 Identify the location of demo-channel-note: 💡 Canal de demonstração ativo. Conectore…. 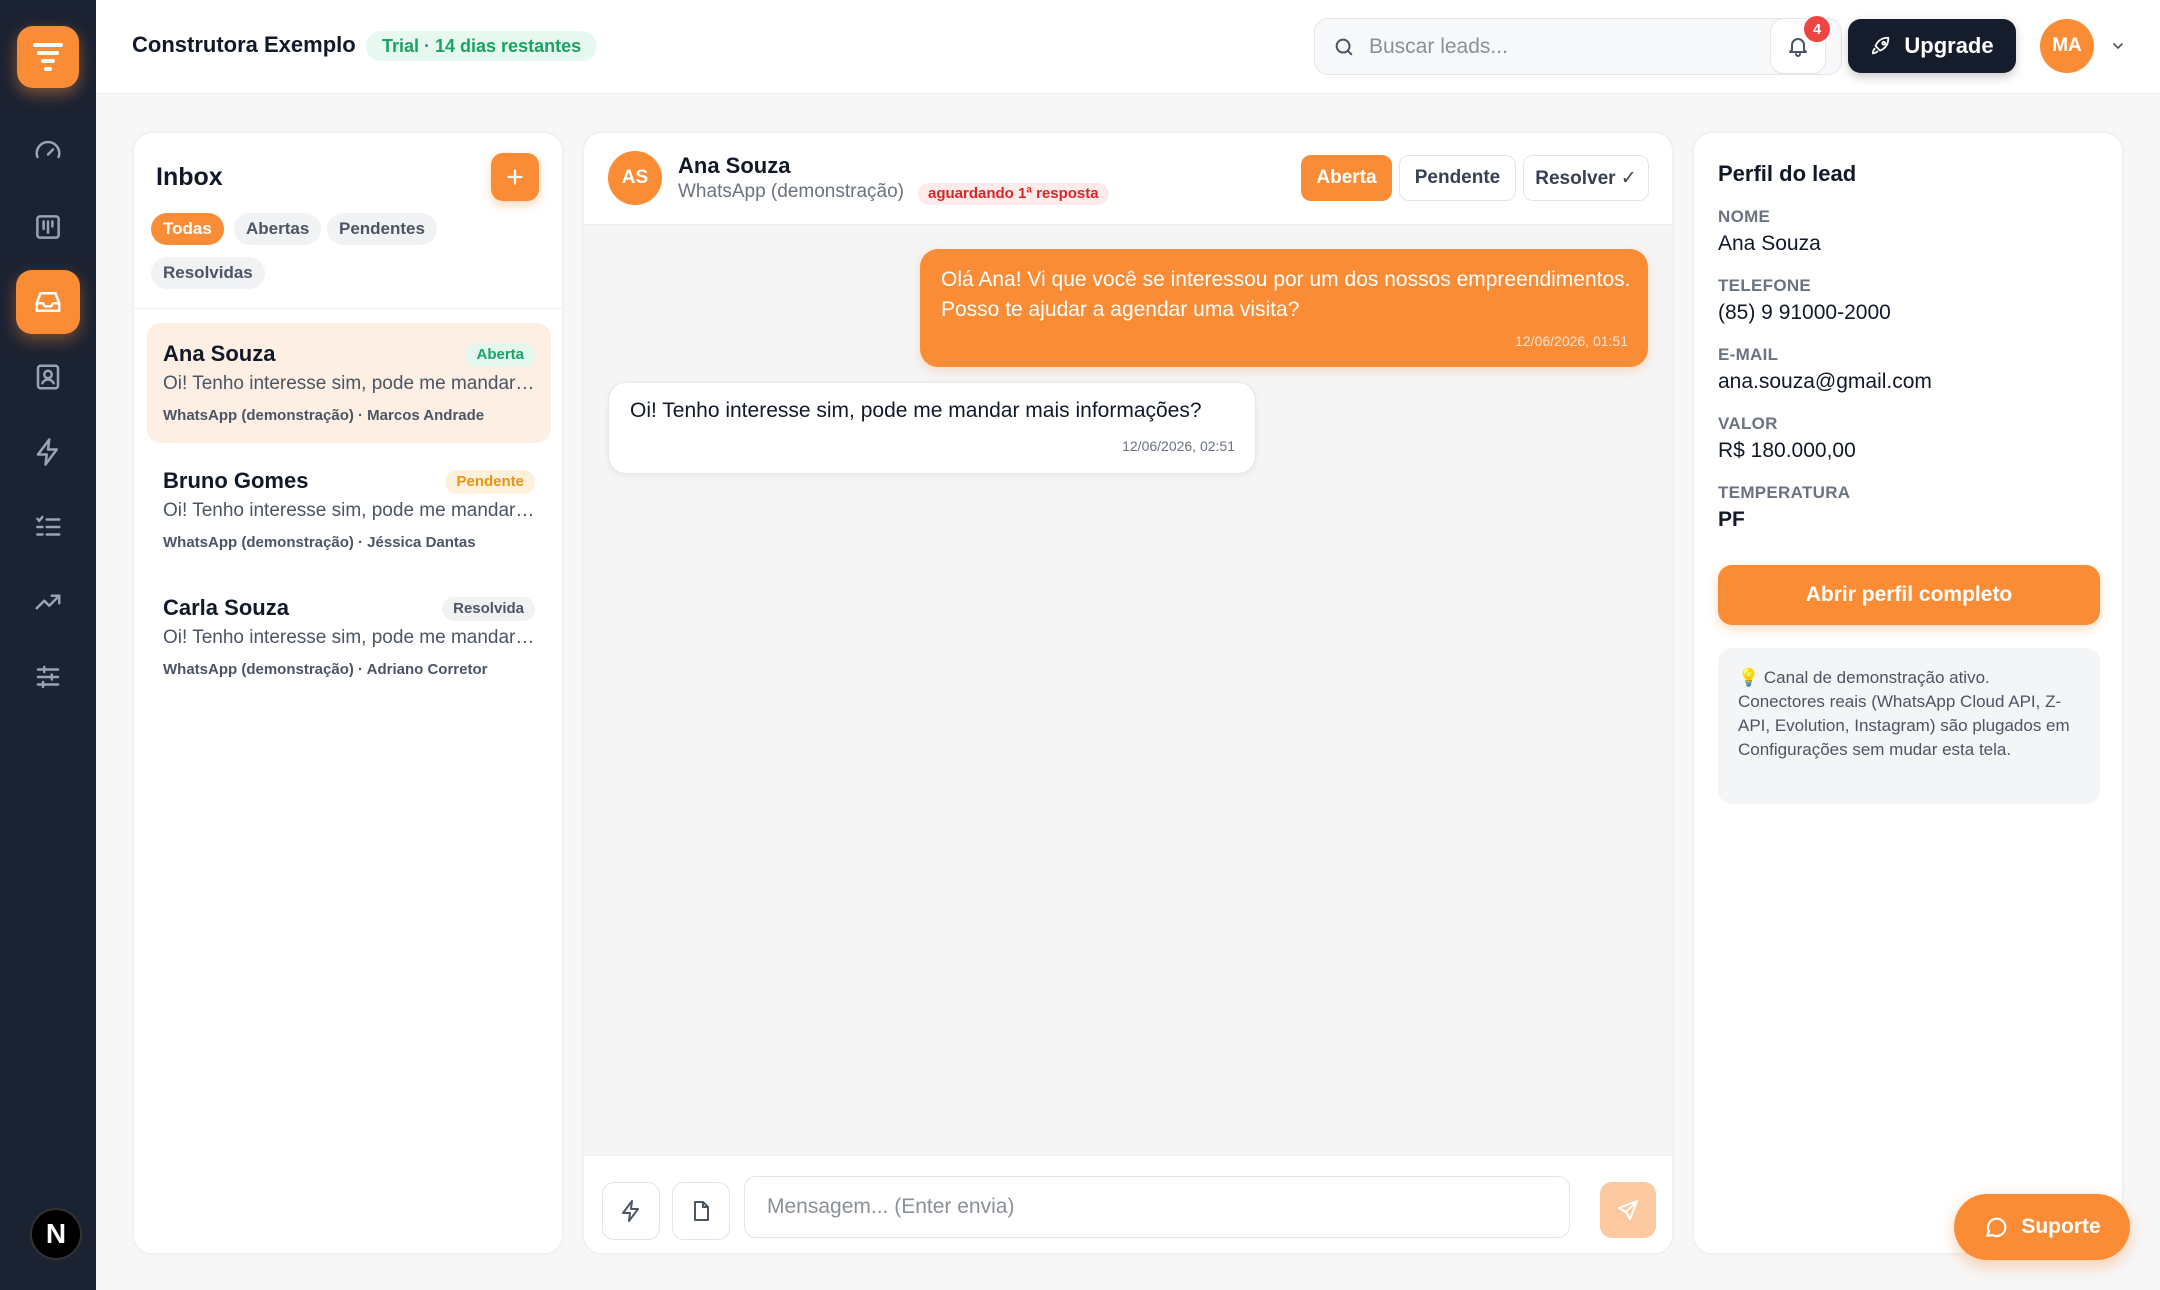
(1909, 726).